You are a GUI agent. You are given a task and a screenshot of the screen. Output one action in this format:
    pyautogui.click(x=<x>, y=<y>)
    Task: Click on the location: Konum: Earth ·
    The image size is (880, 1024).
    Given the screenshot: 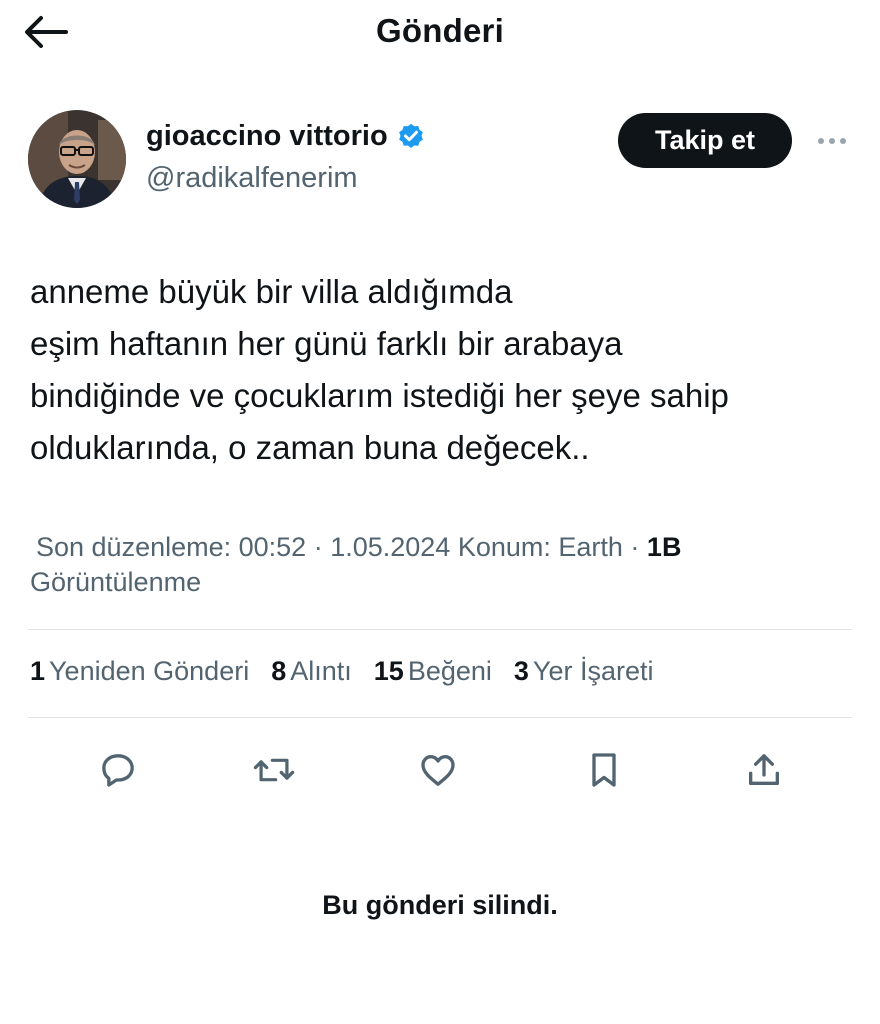 What is the action you would take?
    pyautogui.click(x=548, y=547)
    